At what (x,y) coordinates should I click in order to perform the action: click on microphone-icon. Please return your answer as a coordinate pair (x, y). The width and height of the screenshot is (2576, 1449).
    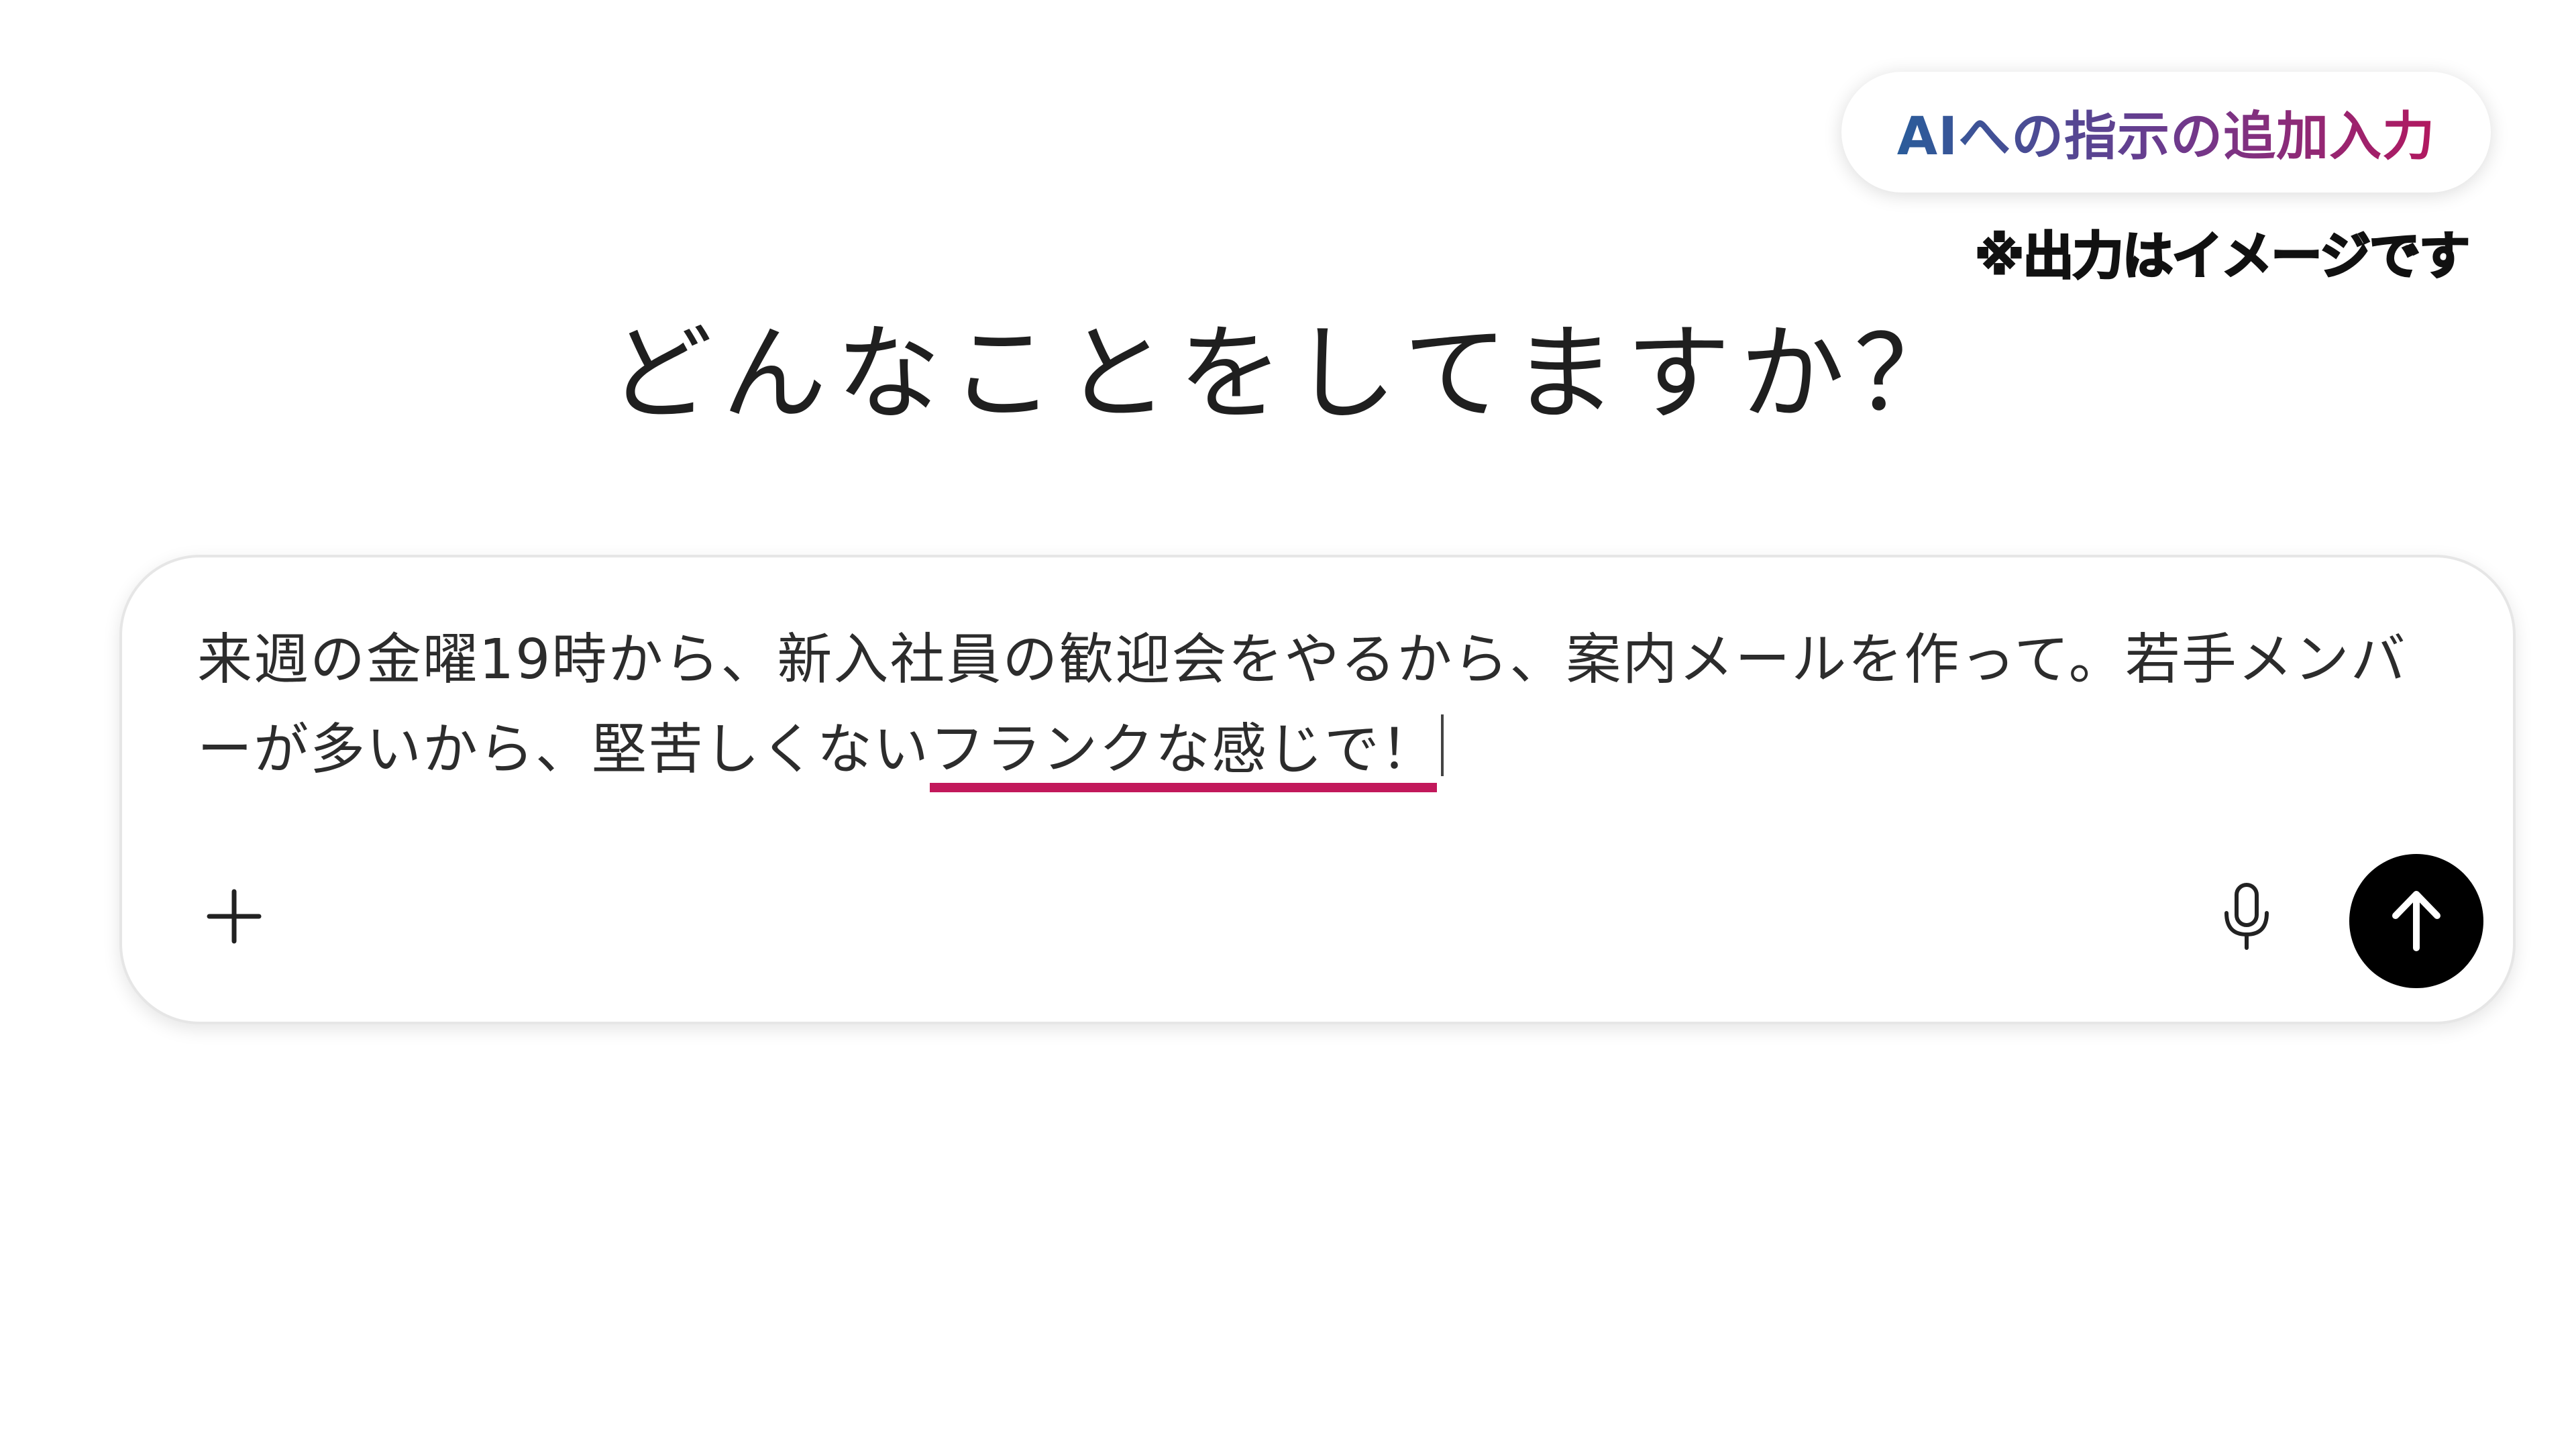
    Looking at the image, I should click on (2246, 916).